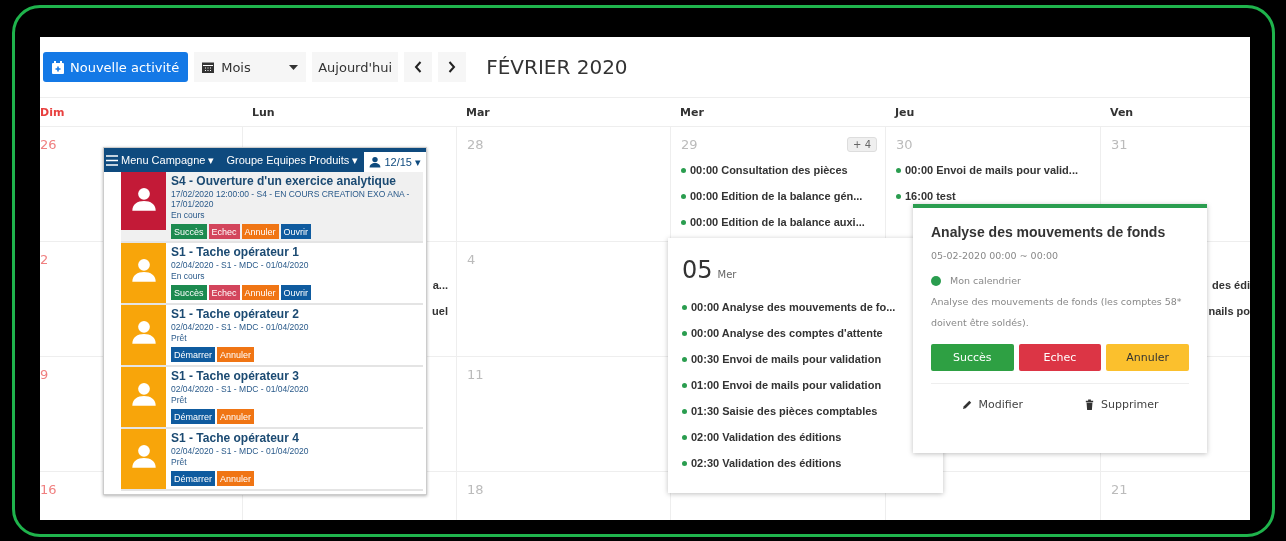  What do you see at coordinates (862, 144) in the screenshot?
I see `more-events-button: + 4` at bounding box center [862, 144].